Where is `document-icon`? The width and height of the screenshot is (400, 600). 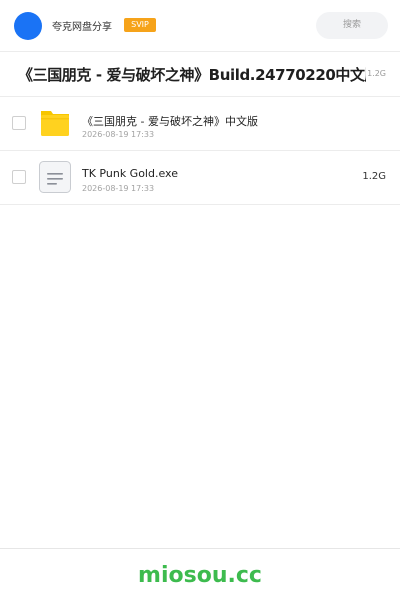
document-icon is located at coordinates (55, 177).